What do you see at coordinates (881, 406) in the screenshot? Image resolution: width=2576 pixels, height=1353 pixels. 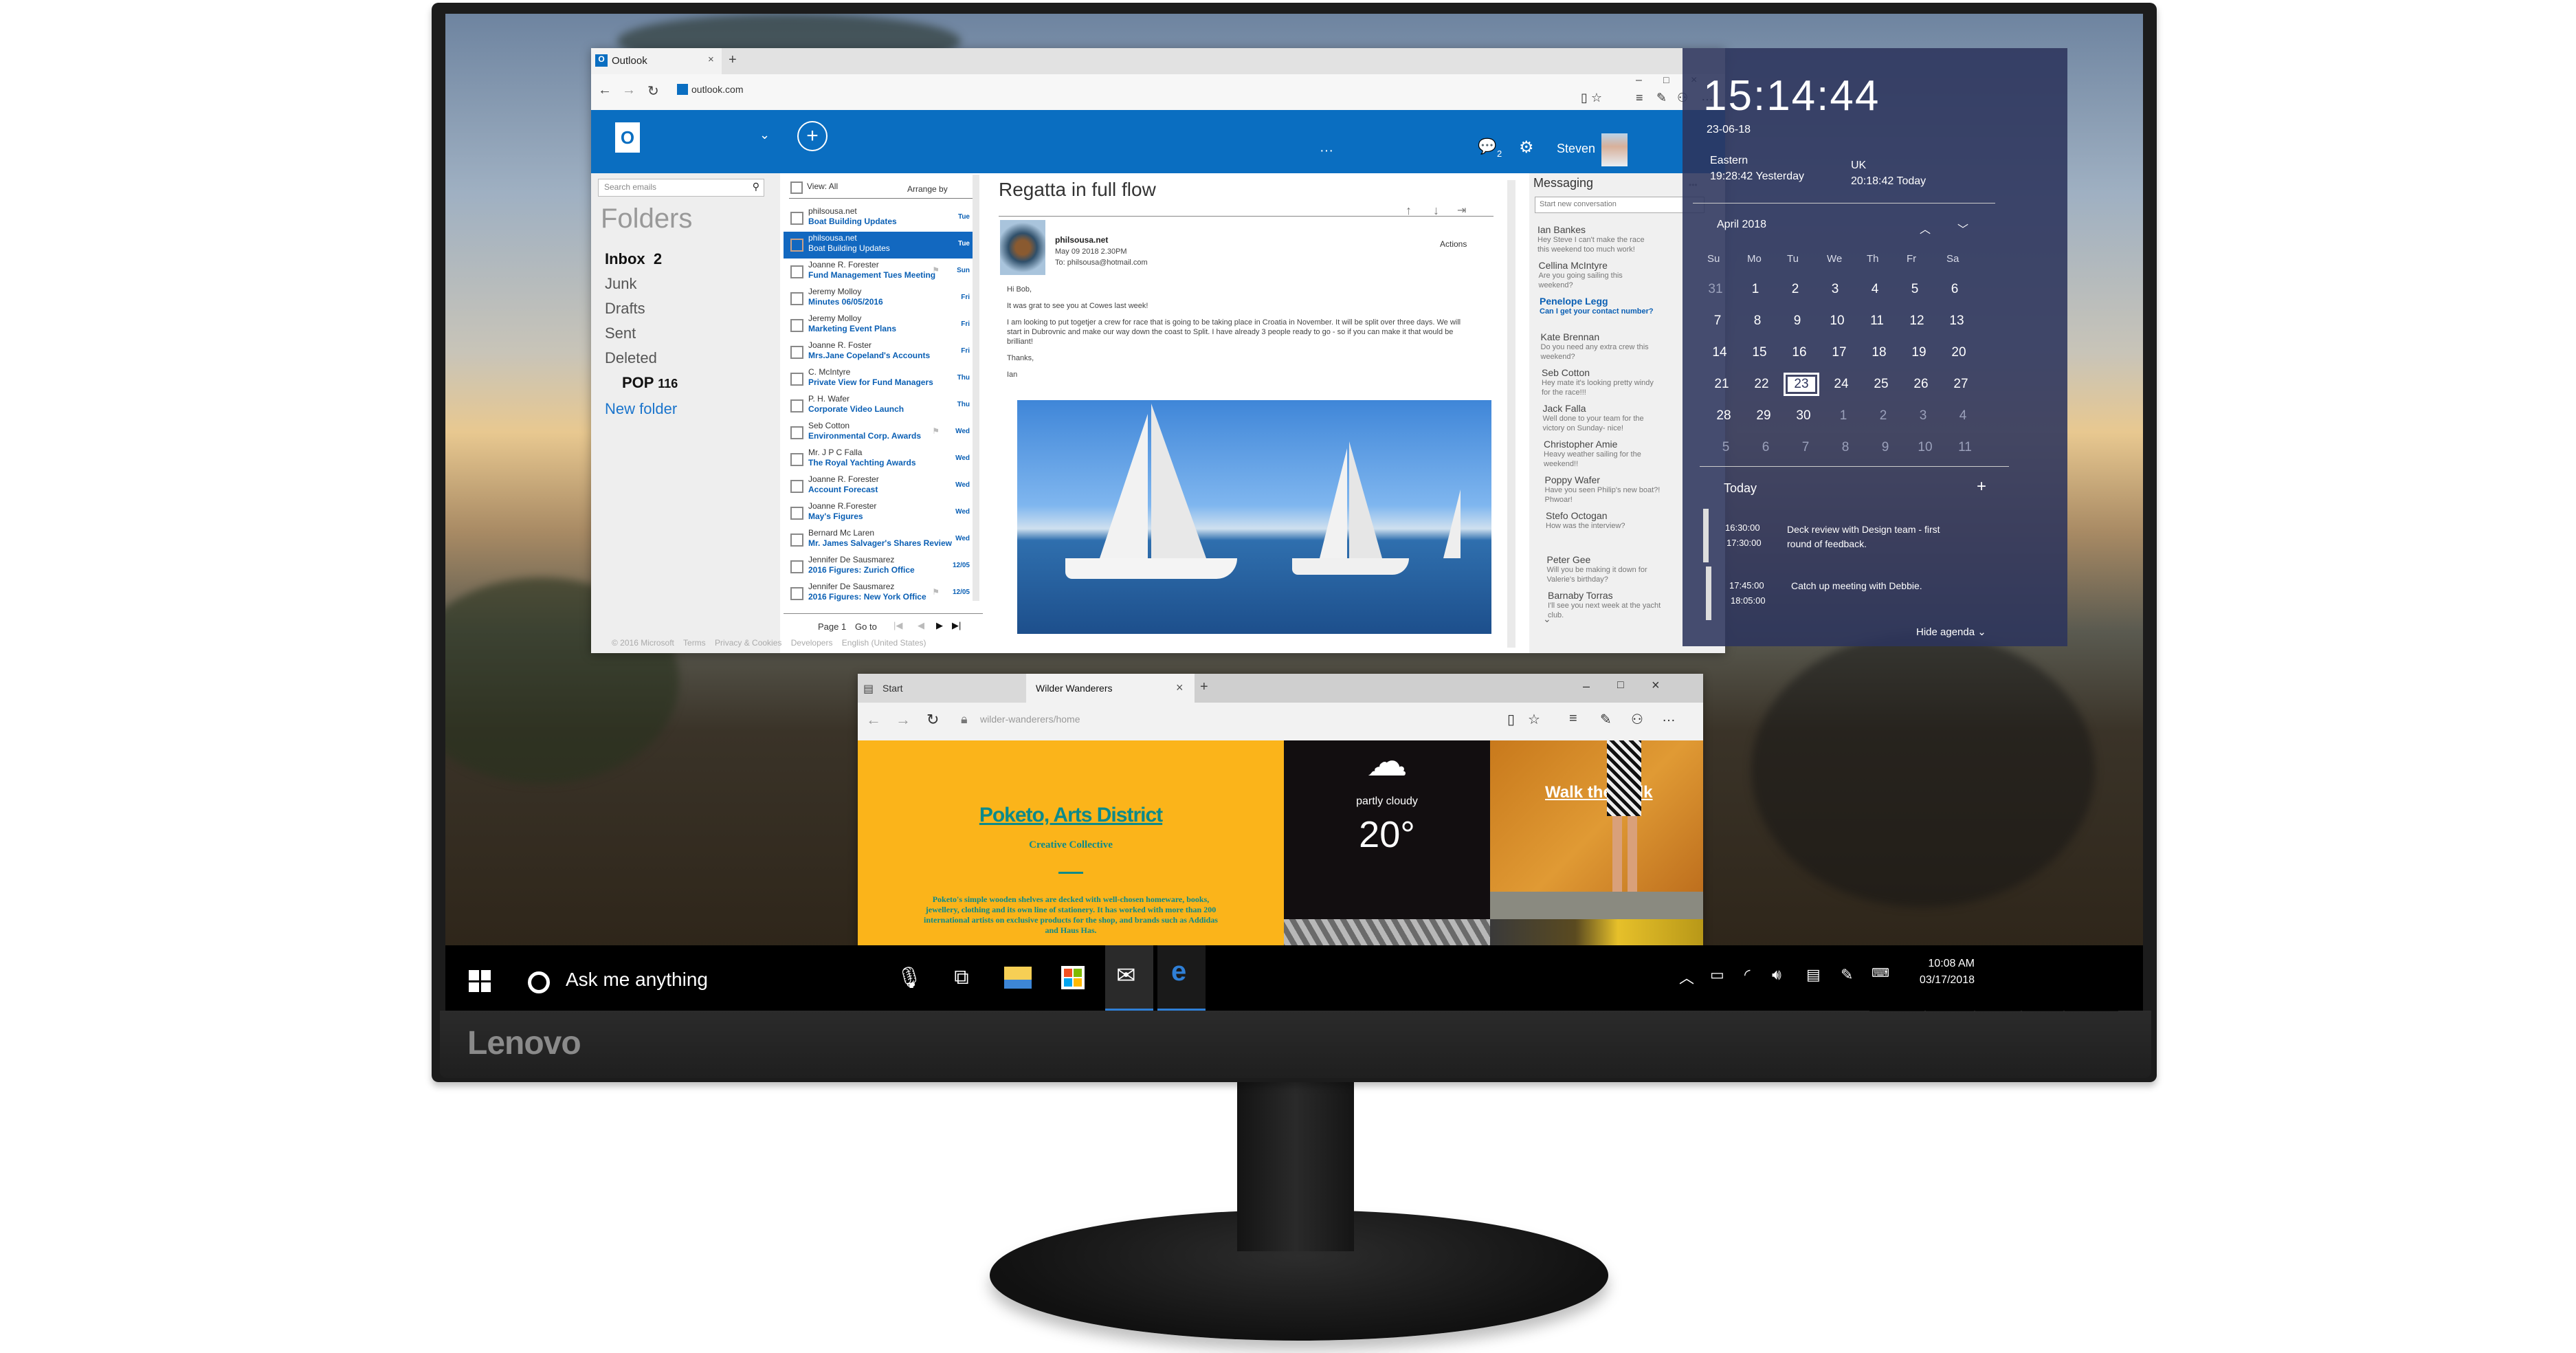 I see `email-row: P. H. Wafer Corporate Video Launch Thu` at bounding box center [881, 406].